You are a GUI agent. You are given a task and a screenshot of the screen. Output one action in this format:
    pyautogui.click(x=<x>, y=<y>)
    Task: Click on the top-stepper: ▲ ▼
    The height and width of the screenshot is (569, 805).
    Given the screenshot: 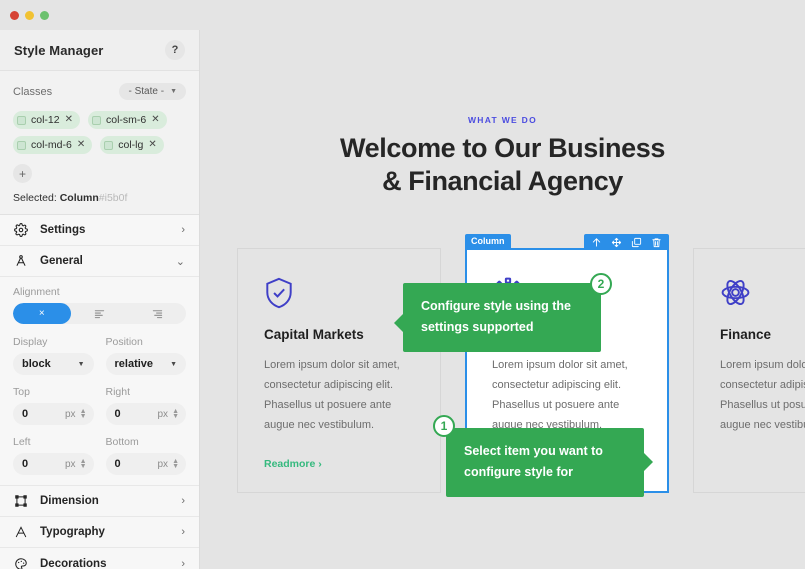 What is the action you would take?
    pyautogui.click(x=83, y=414)
    